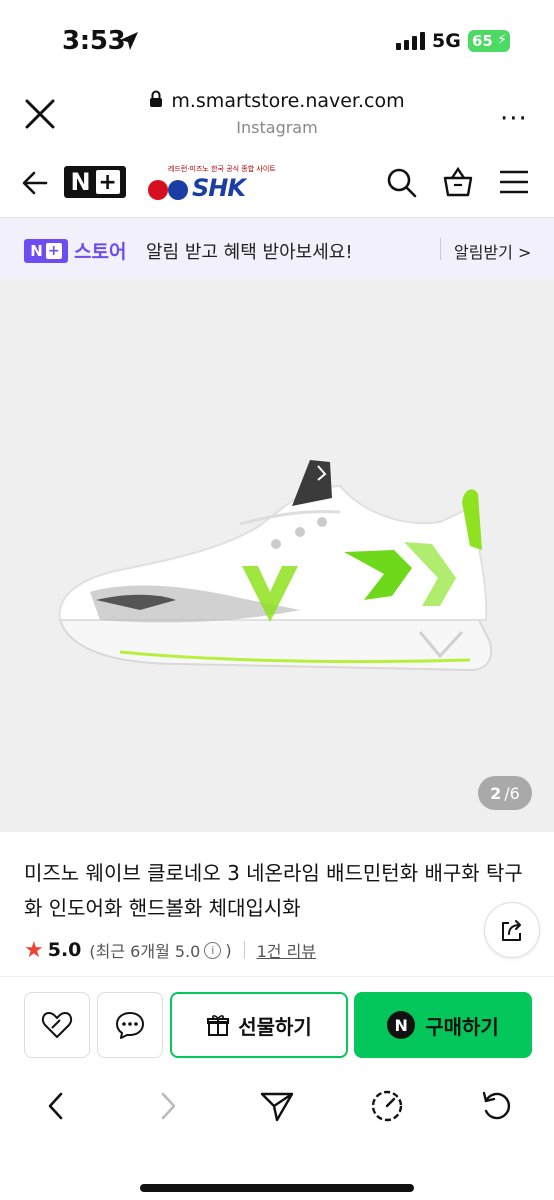 The width and height of the screenshot is (554, 1200). I want to click on brand-mark-blue, so click(178, 190).